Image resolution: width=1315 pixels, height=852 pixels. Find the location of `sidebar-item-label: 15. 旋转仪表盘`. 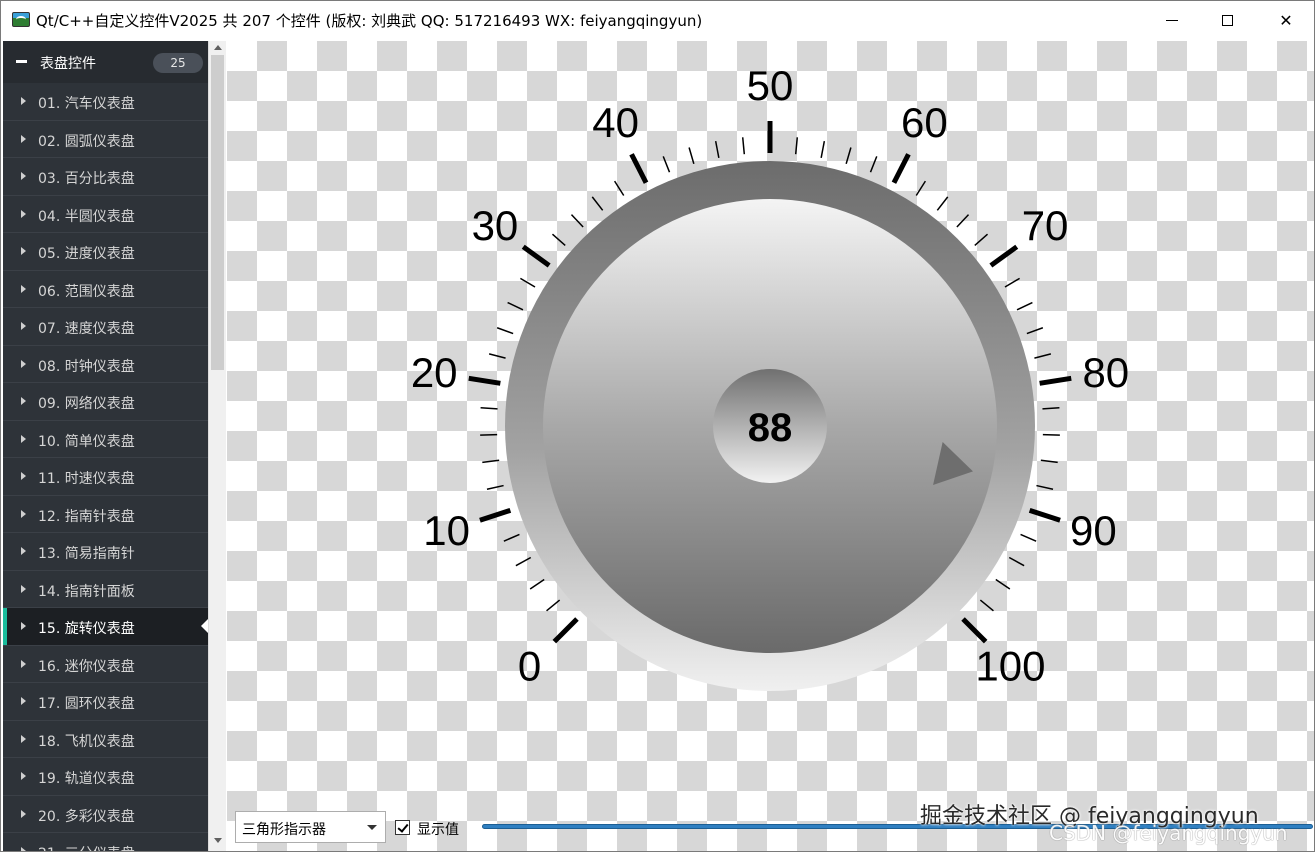

sidebar-item-label: 15. 旋转仪表盘 is located at coordinates (86, 629).